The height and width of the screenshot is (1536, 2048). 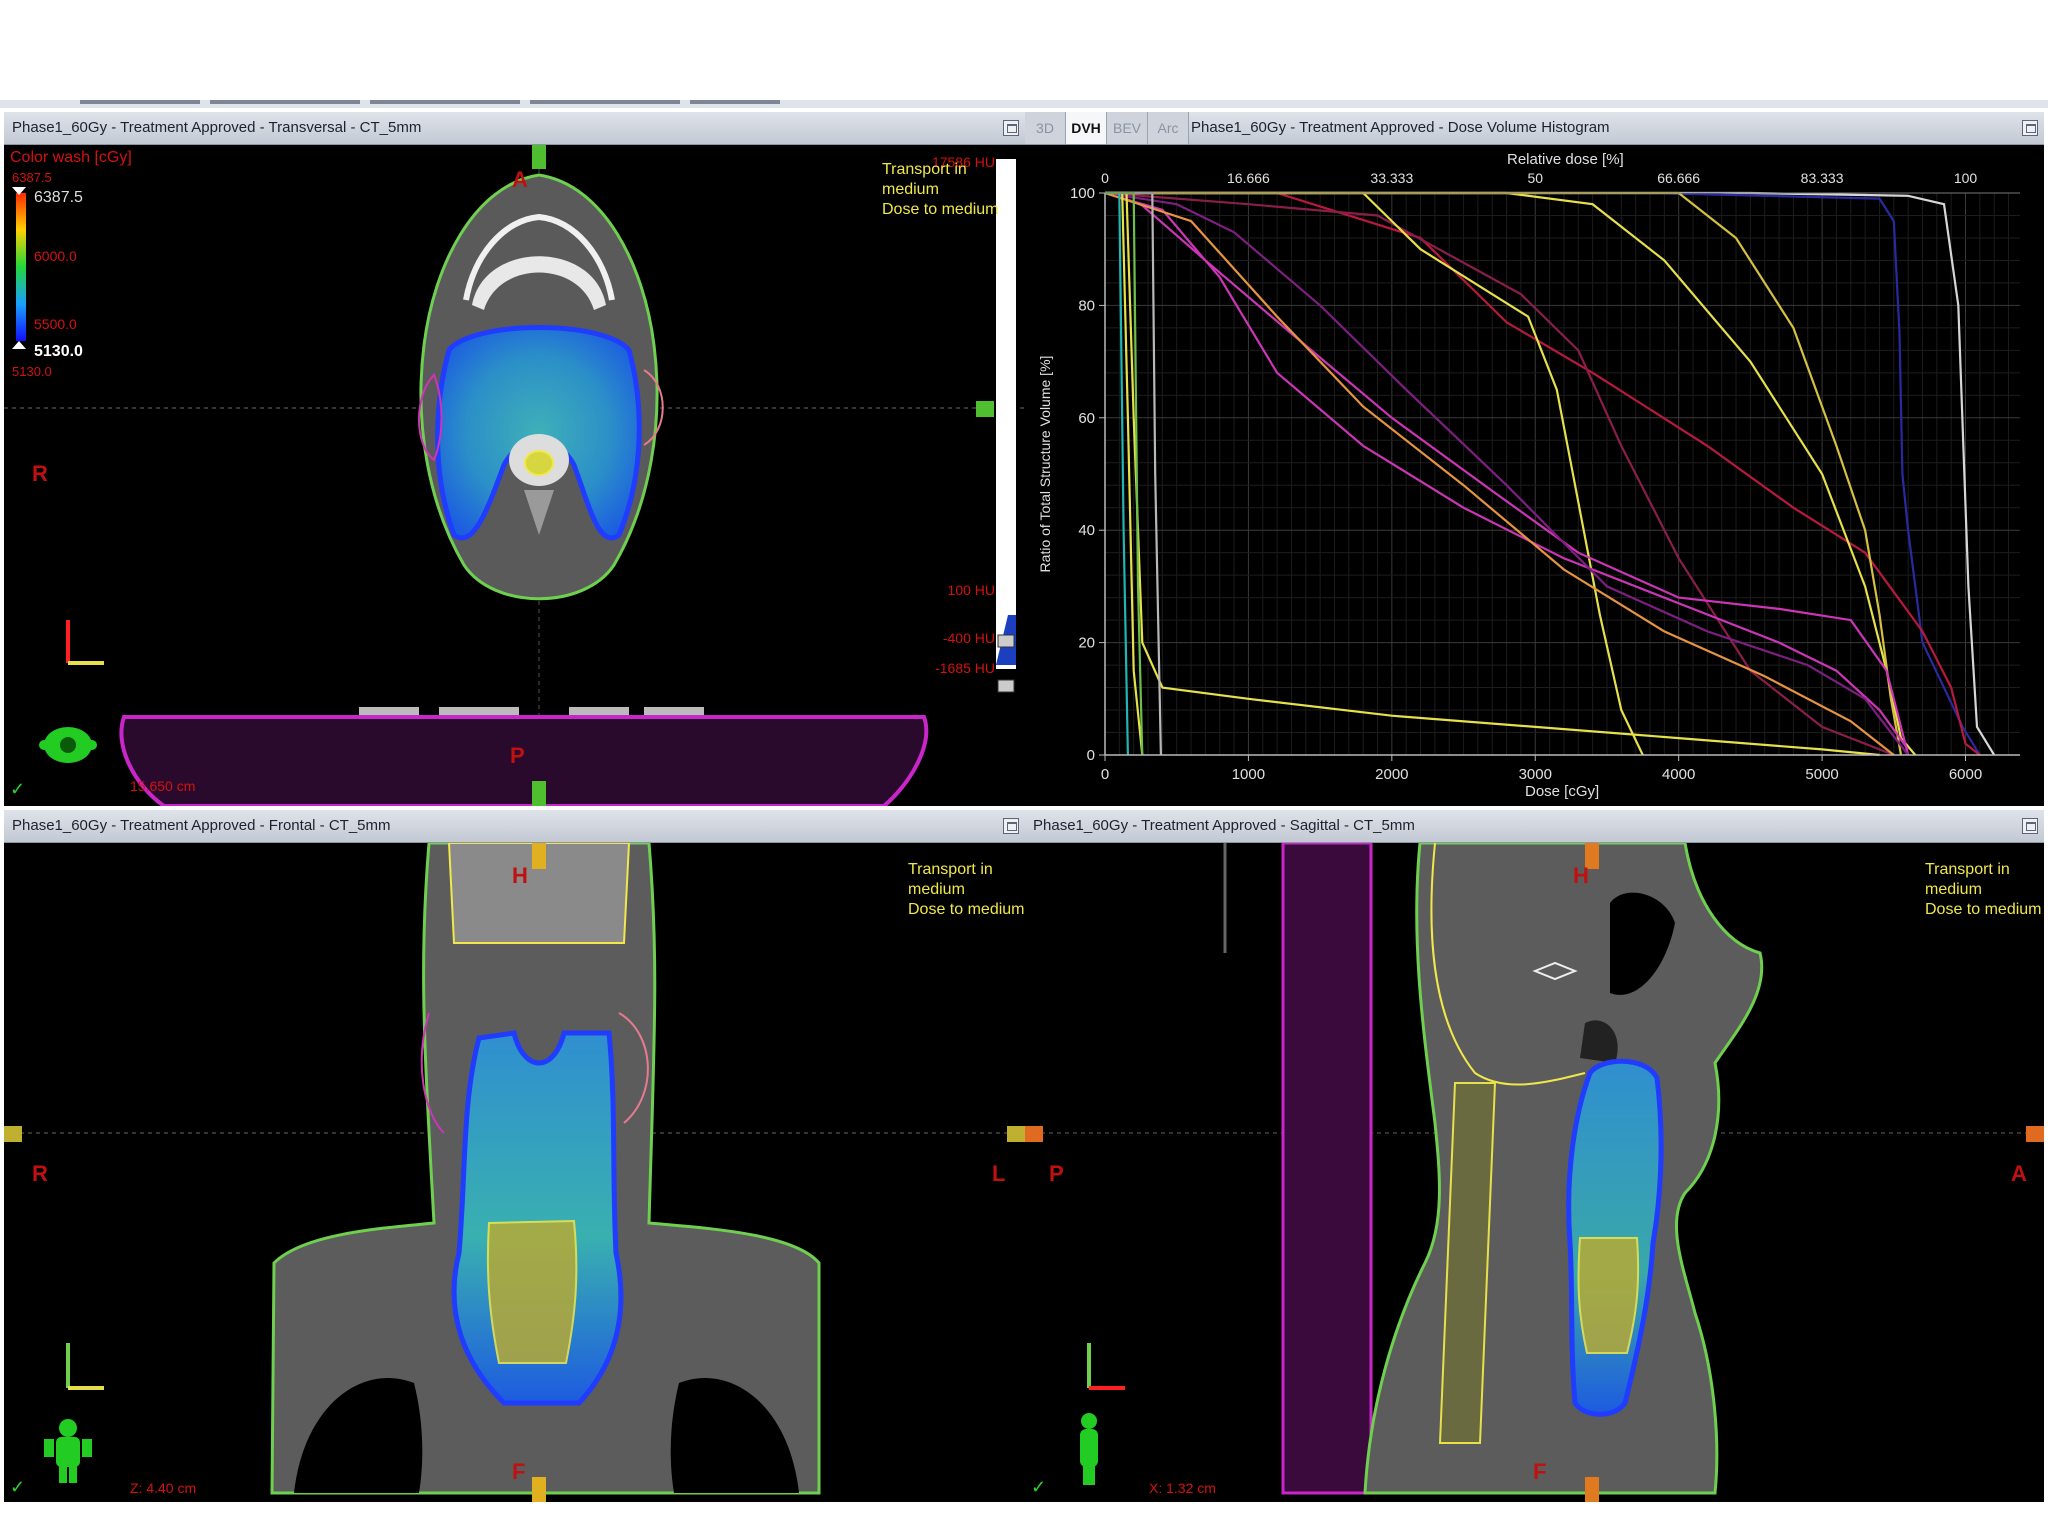 I want to click on tab-3d: 3D, so click(x=1045, y=128).